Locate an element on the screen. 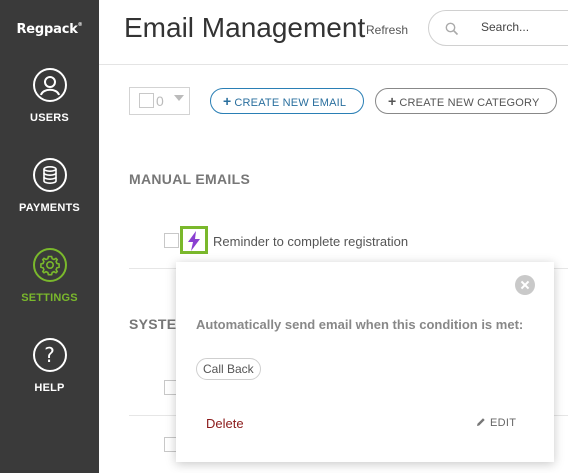 This screenshot has width=568, height=473. sidebar-item-settings: SETTINGS is located at coordinates (49, 276).